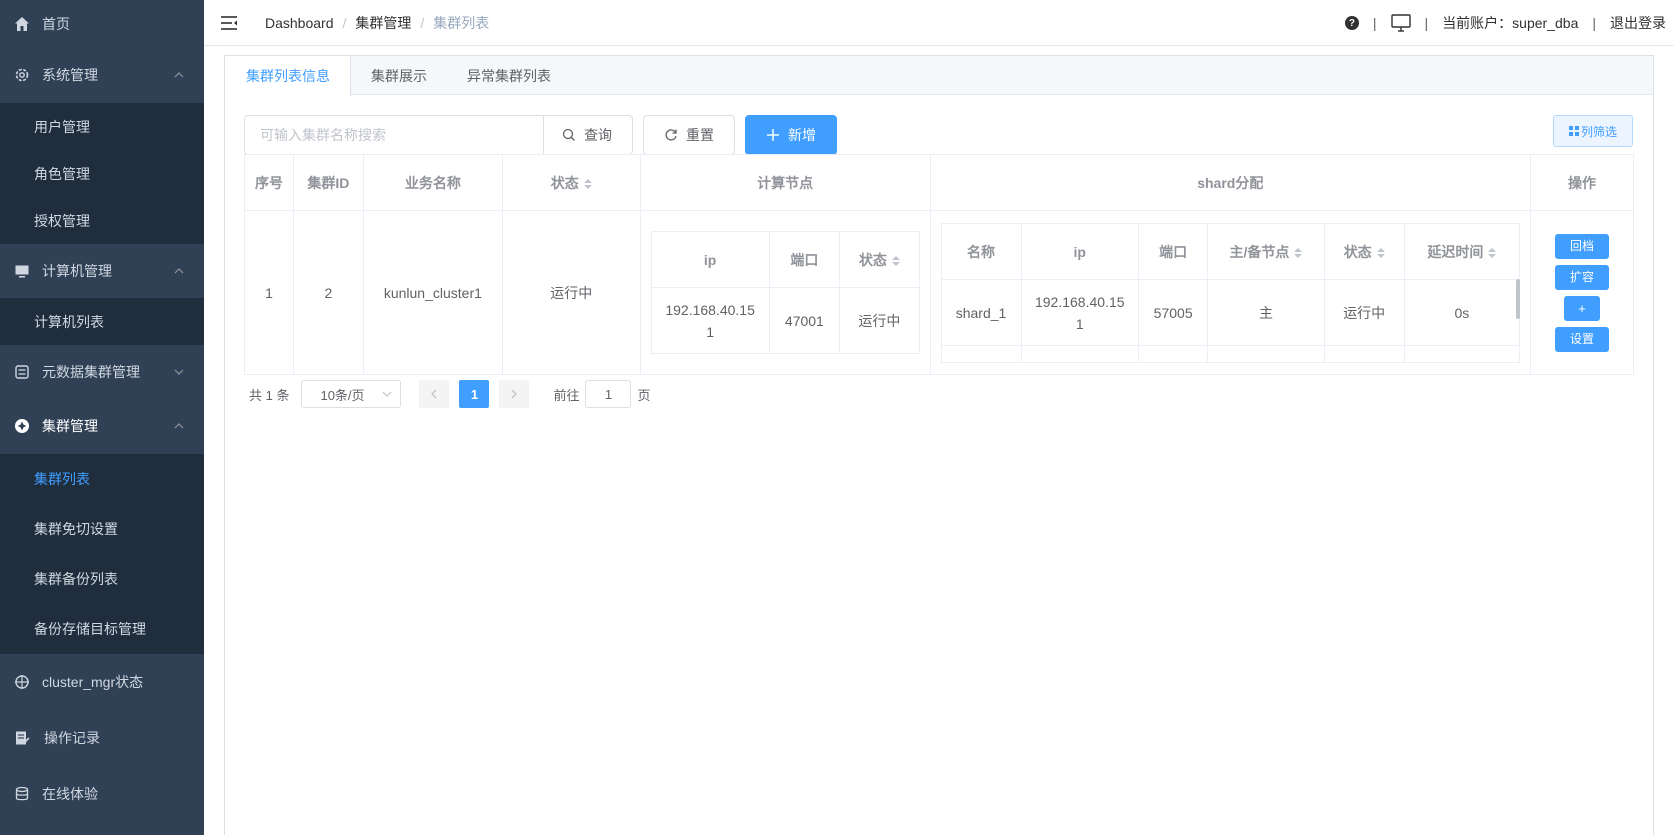 Image resolution: width=1674 pixels, height=835 pixels. What do you see at coordinates (879, 259) in the screenshot?
I see `compute-header-status: 状态` at bounding box center [879, 259].